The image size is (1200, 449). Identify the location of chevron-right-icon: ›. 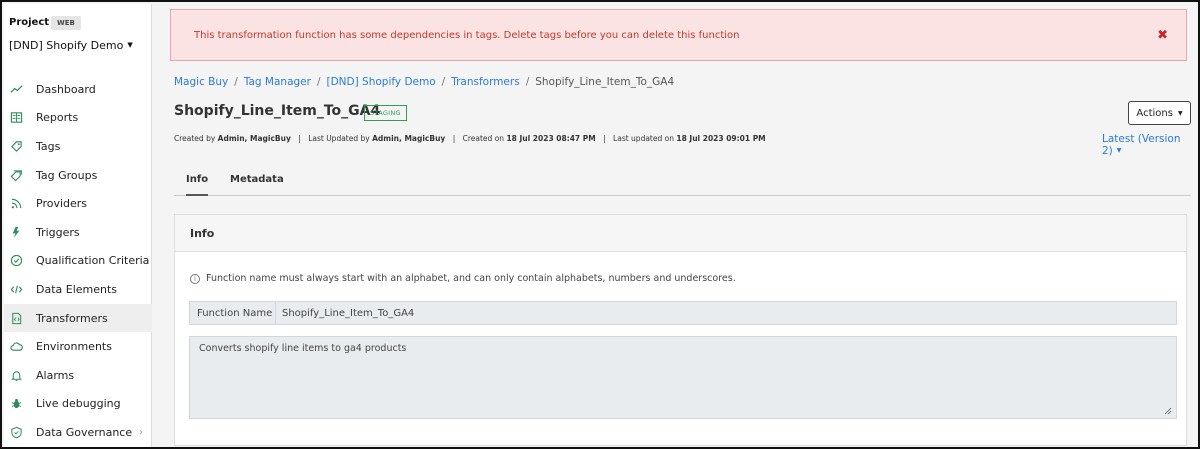
(141, 432).